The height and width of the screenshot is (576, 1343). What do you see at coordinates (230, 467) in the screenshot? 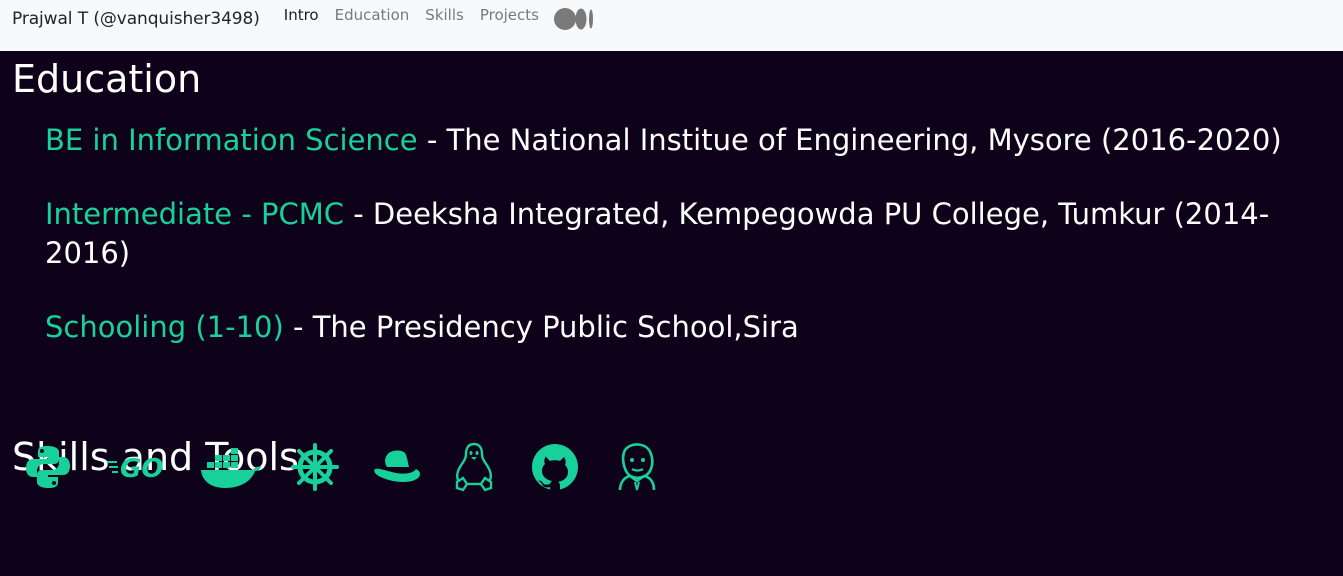
I see `docker-icon` at bounding box center [230, 467].